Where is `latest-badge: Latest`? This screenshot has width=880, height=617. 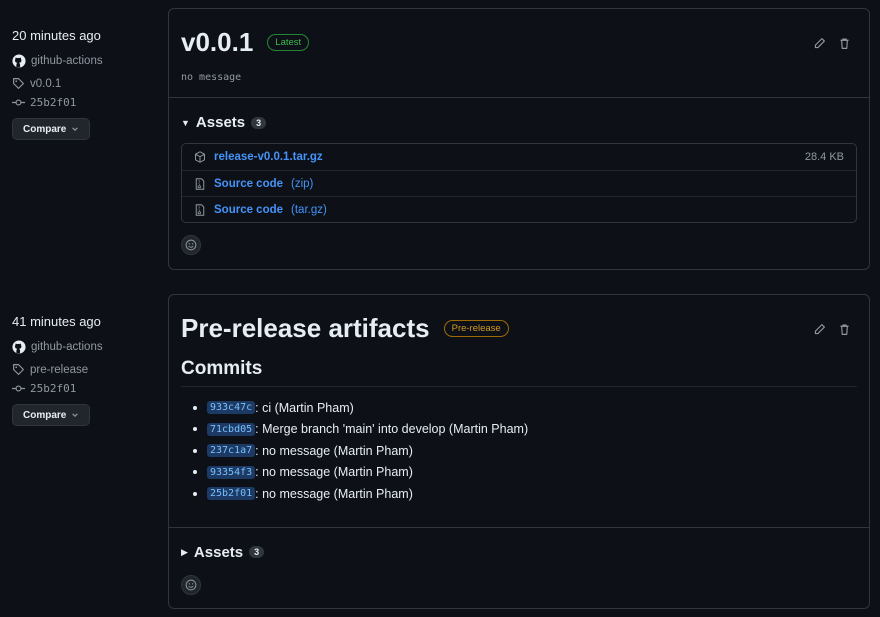 latest-badge: Latest is located at coordinates (288, 42).